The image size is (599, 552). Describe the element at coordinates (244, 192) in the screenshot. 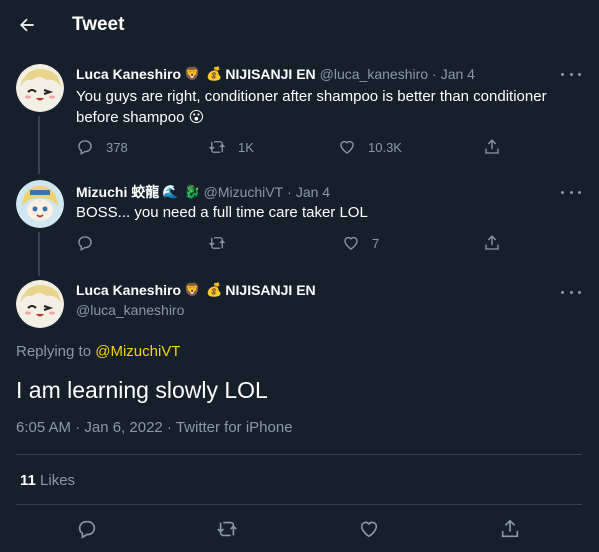

I see `handle: @MizuchiVT` at that location.